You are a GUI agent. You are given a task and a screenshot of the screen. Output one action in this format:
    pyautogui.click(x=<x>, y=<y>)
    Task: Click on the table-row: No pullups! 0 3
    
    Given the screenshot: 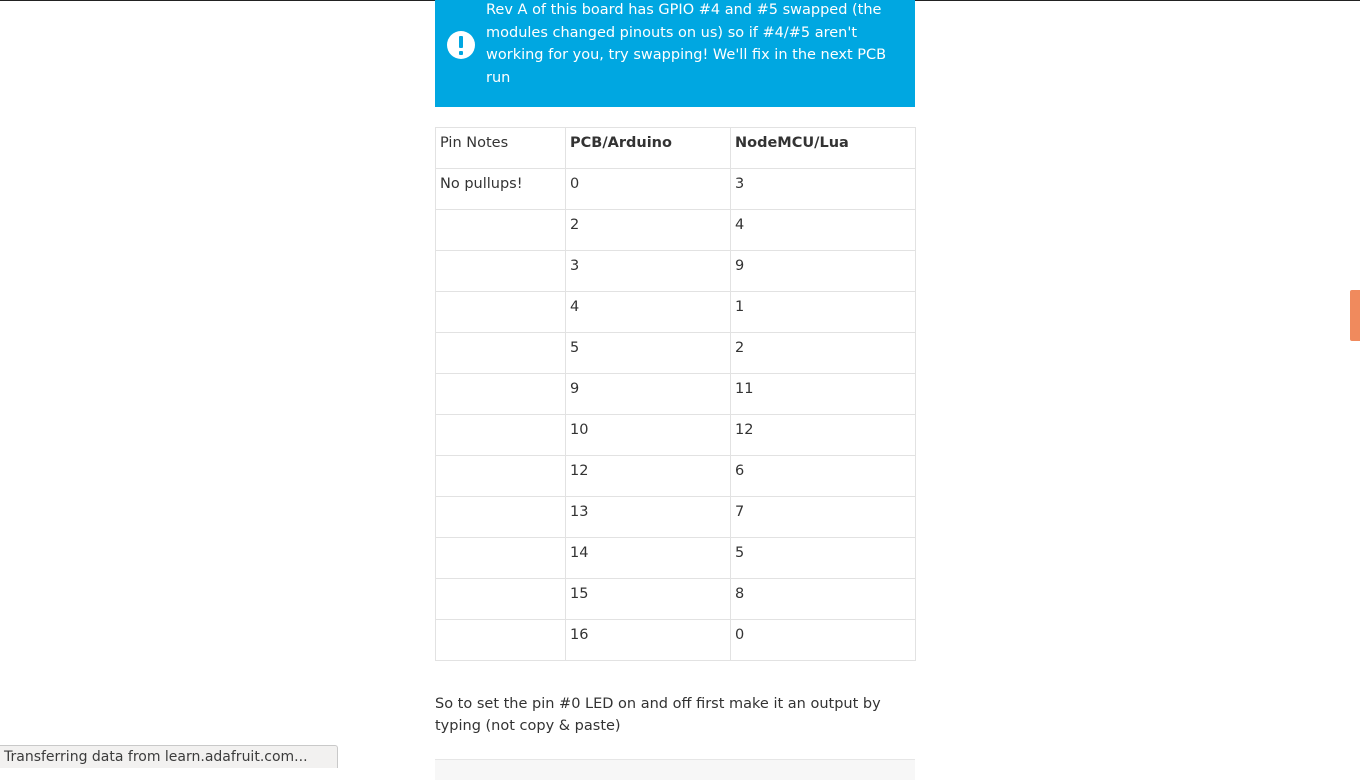 What is the action you would take?
    pyautogui.click(x=675, y=189)
    